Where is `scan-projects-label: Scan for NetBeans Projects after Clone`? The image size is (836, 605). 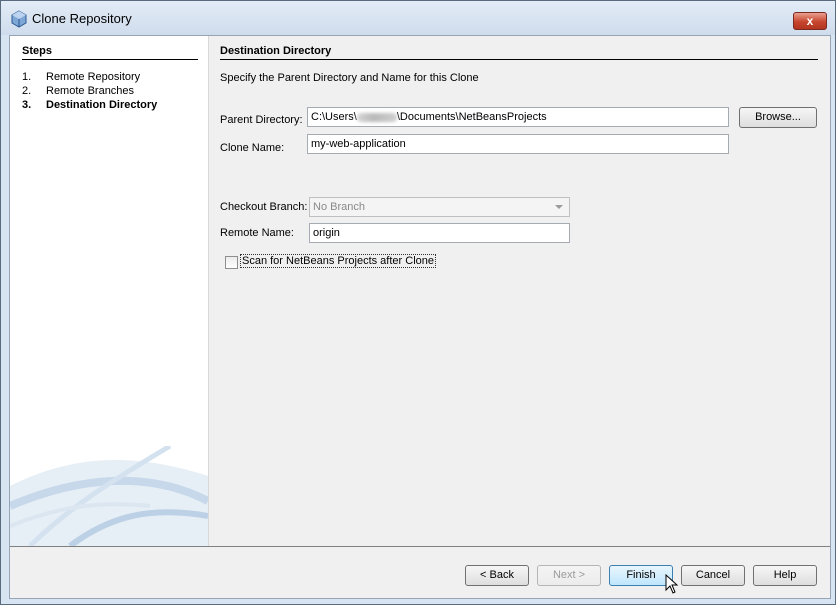
scan-projects-label: Scan for NetBeans Projects after Clone is located at coordinates (338, 261).